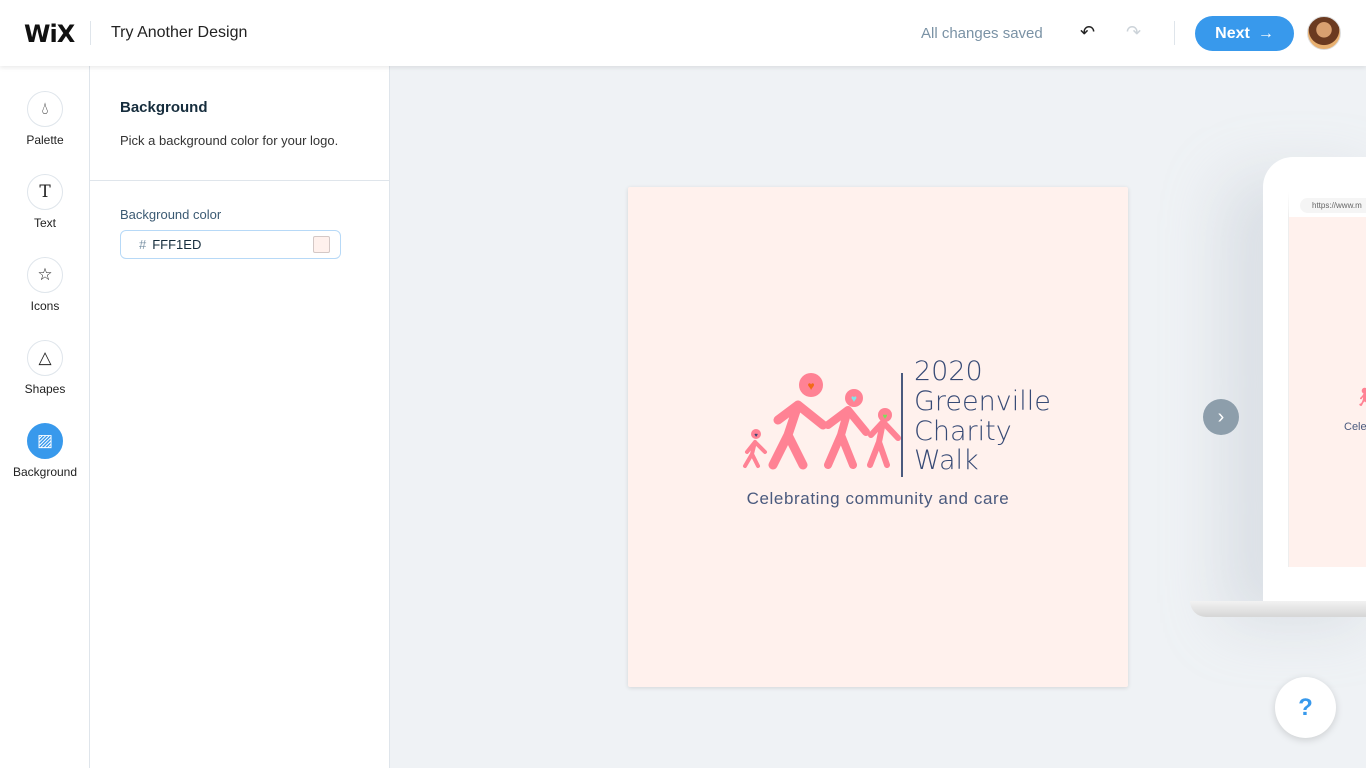 The height and width of the screenshot is (768, 1366). I want to click on rail-item-background: ▨ Background, so click(45, 451).